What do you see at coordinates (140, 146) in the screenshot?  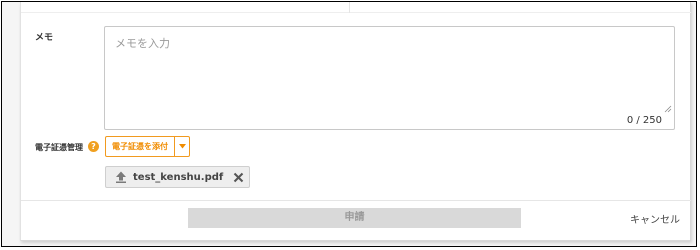 I see `attach-certificate-button: 電子証憑を添付` at bounding box center [140, 146].